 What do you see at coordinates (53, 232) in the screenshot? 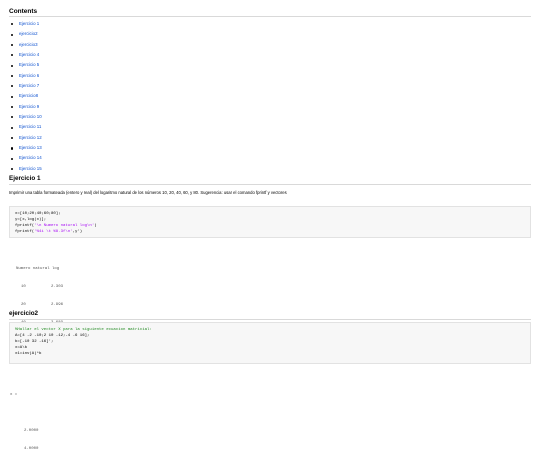
I see `code-string: '%4i \t %8.3f\n'` at bounding box center [53, 232].